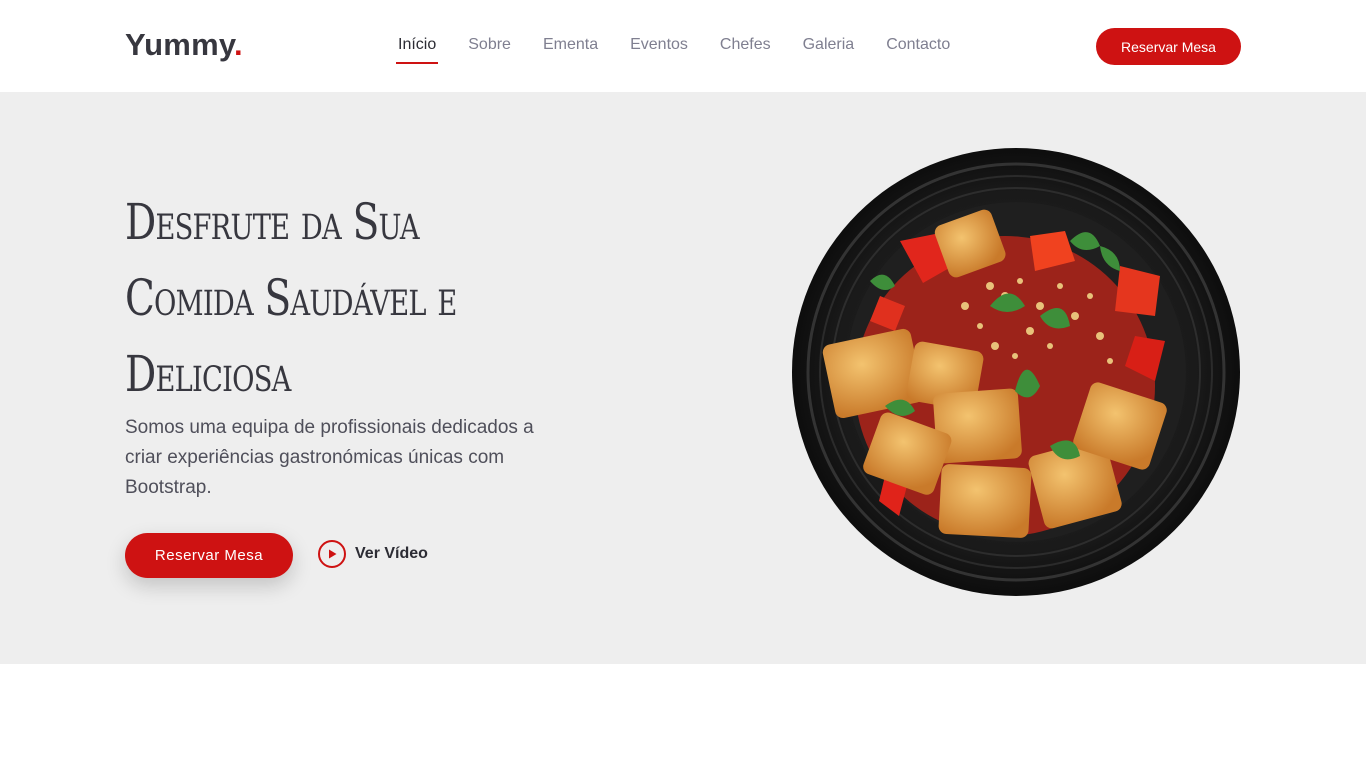  Describe the element at coordinates (208, 374) in the screenshot. I see `hero-title-line-3: Deliciosa` at that location.